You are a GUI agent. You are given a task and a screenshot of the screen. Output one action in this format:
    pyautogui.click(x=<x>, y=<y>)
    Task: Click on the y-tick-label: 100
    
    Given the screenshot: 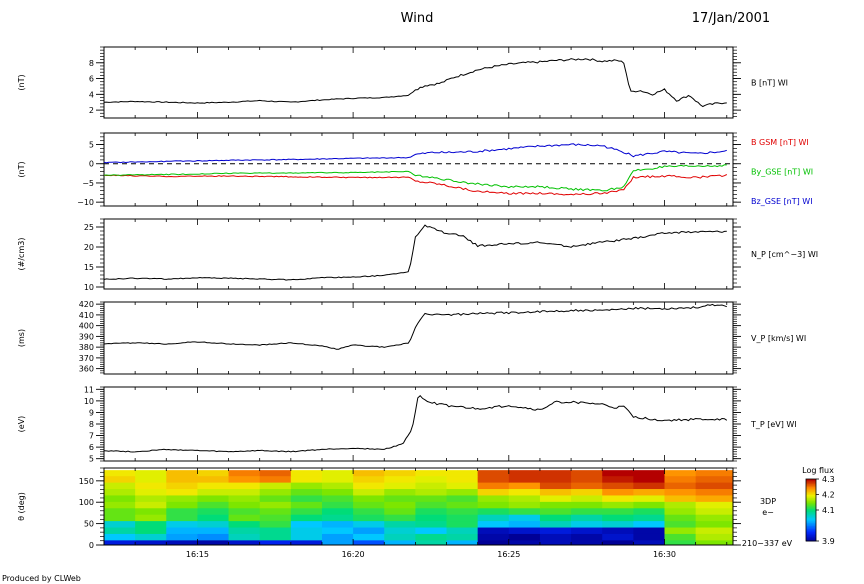 What is the action you would take?
    pyautogui.click(x=86, y=502)
    